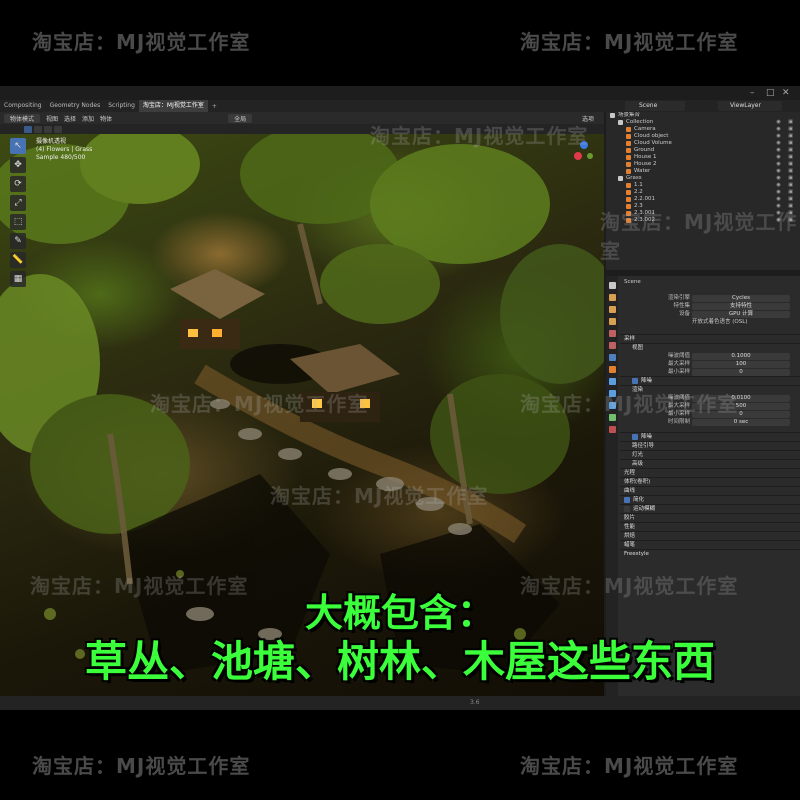  Describe the element at coordinates (703, 171) in the screenshot. I see `outliner-item: Water ◉ ▣` at that location.